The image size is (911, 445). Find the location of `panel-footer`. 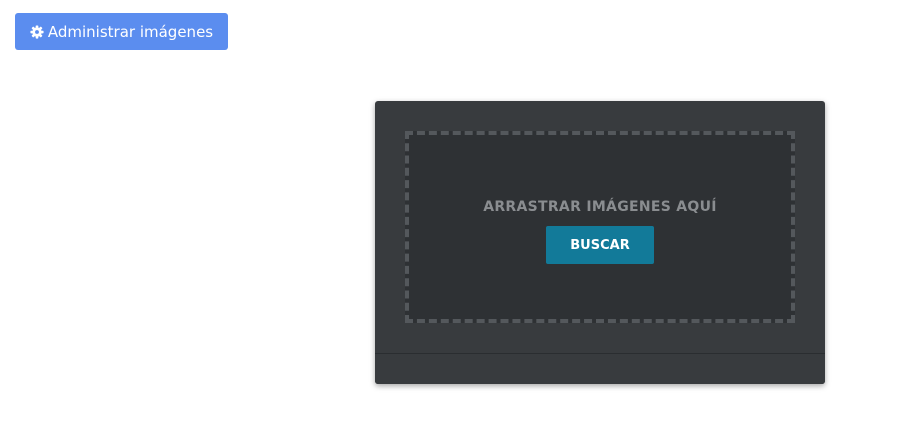

panel-footer is located at coordinates (600, 368).